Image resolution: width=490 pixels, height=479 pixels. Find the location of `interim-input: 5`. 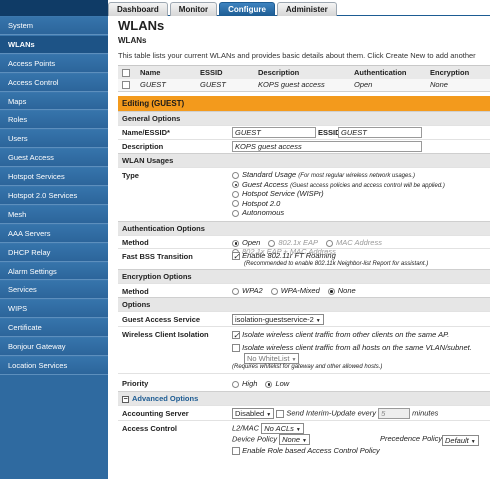

interim-input: 5 is located at coordinates (394, 413).